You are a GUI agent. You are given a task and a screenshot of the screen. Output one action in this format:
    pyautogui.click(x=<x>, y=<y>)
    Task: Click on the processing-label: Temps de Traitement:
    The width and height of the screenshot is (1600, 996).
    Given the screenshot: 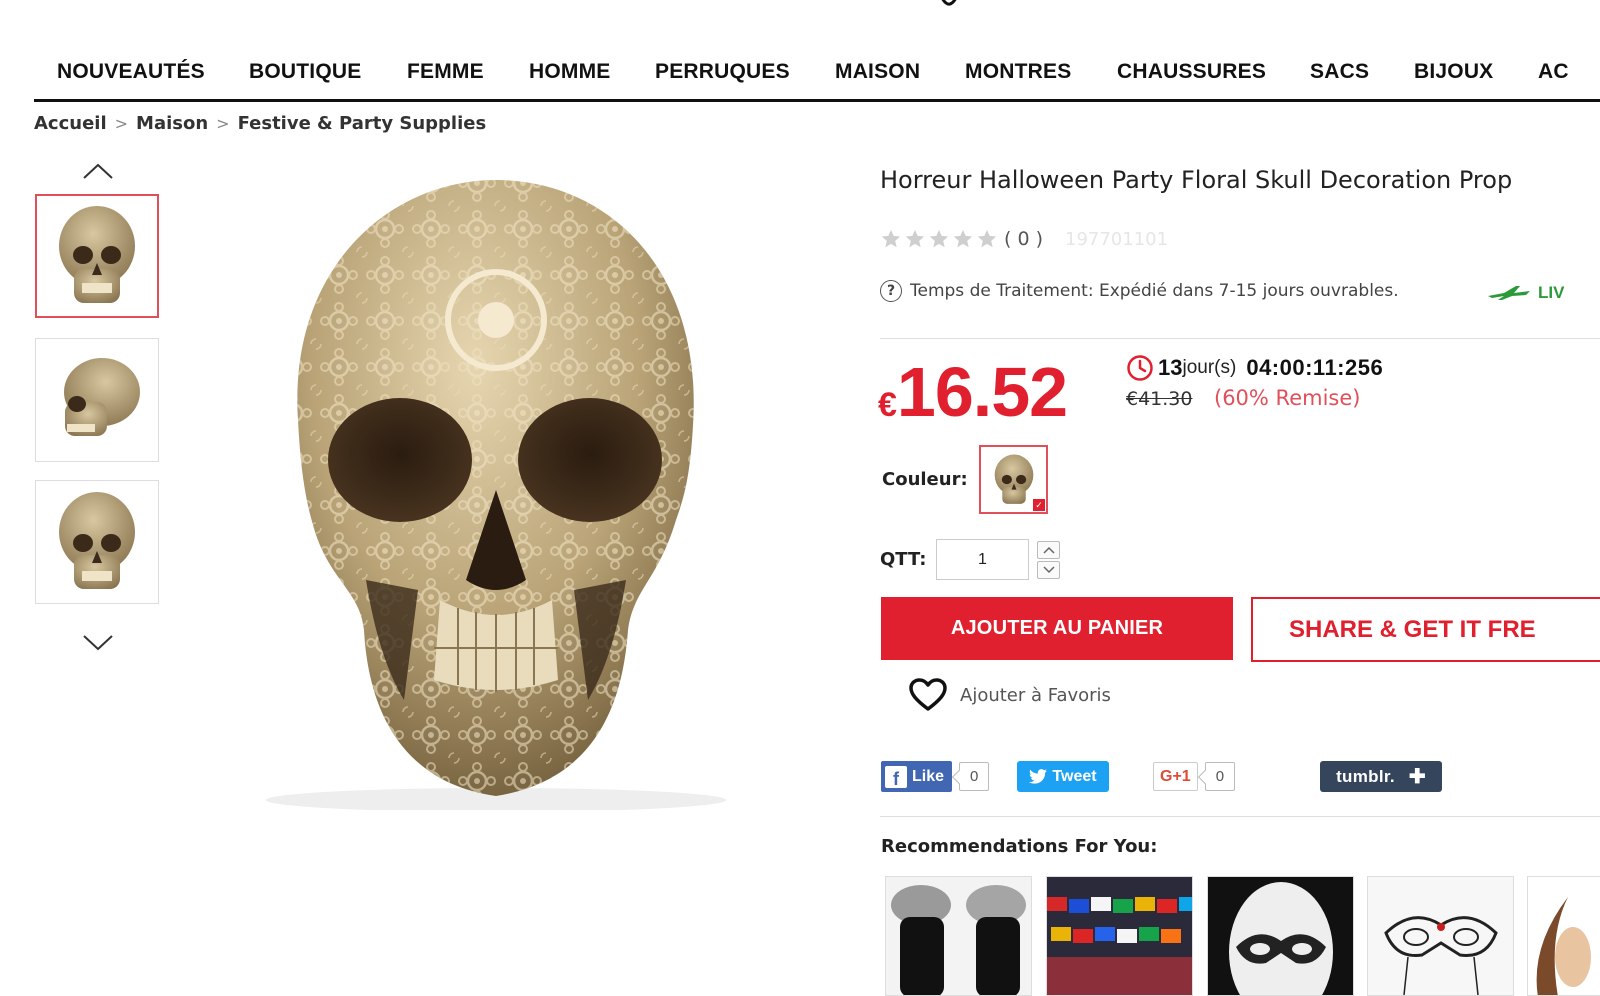 What is the action you would take?
    pyautogui.click(x=1002, y=291)
    